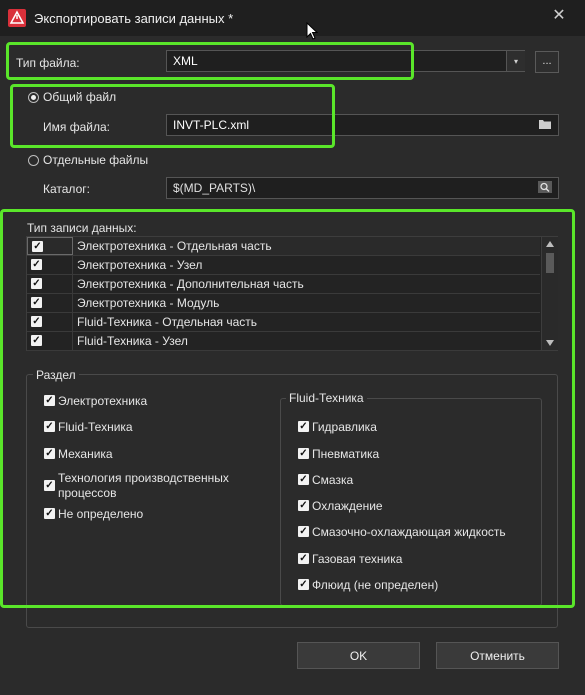 The height and width of the screenshot is (695, 585). What do you see at coordinates (95, 160) in the screenshot?
I see `separate-files-label: Отдельные файлы` at bounding box center [95, 160].